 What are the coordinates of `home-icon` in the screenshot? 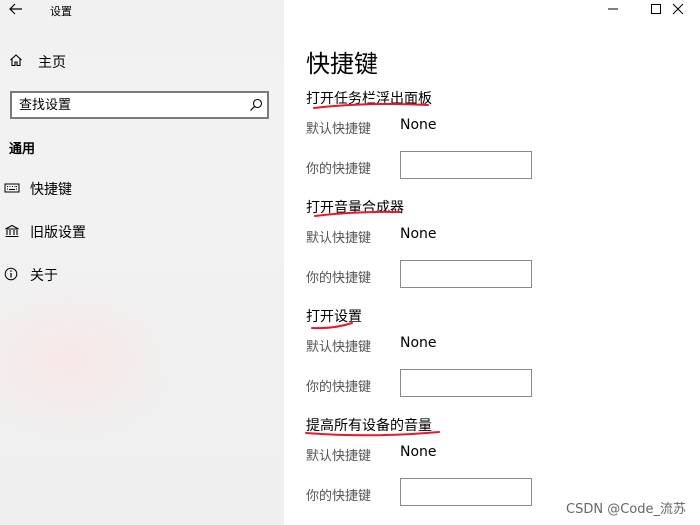 It's located at (16, 60).